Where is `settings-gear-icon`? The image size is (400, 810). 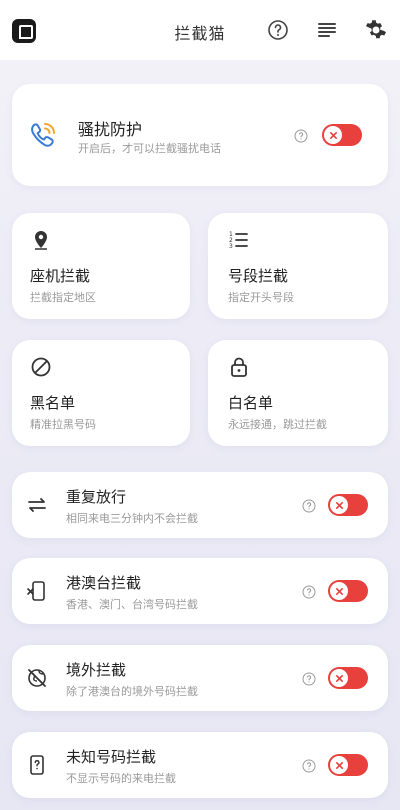 settings-gear-icon is located at coordinates (376, 30).